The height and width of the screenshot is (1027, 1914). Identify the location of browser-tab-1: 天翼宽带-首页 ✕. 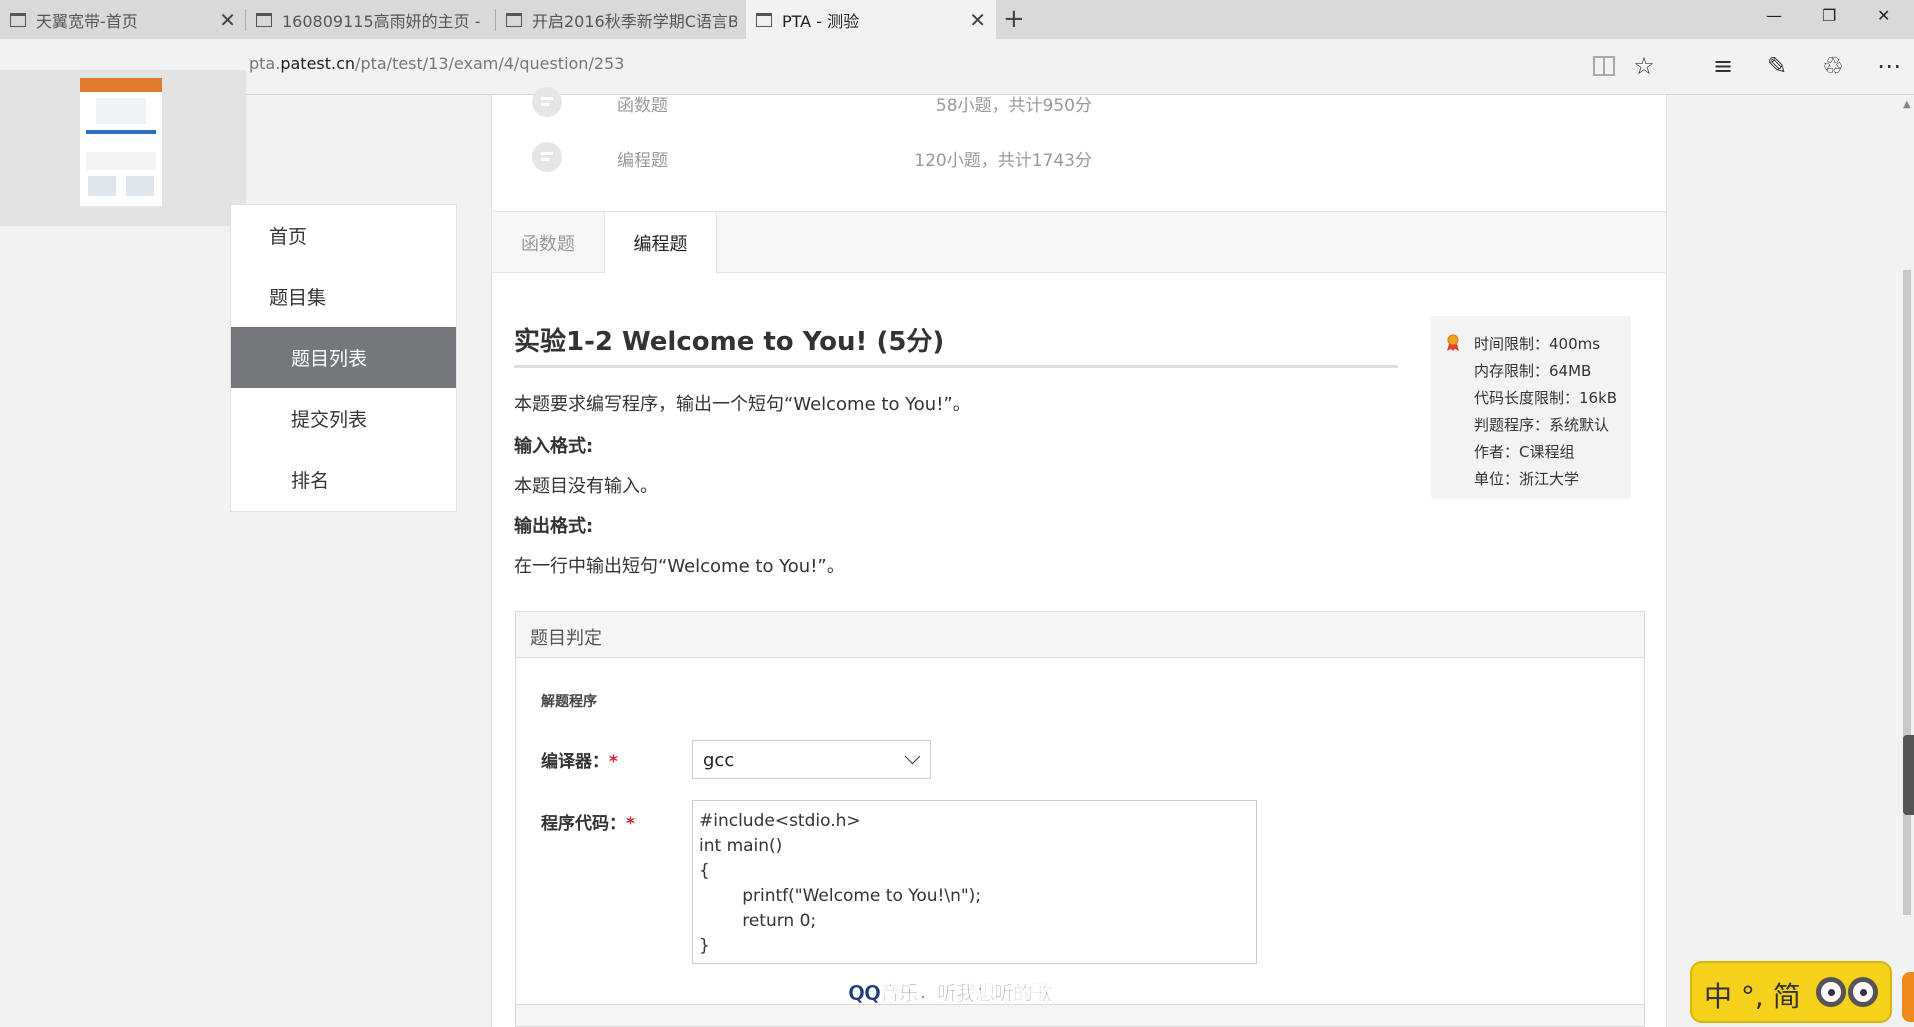
(123, 19).